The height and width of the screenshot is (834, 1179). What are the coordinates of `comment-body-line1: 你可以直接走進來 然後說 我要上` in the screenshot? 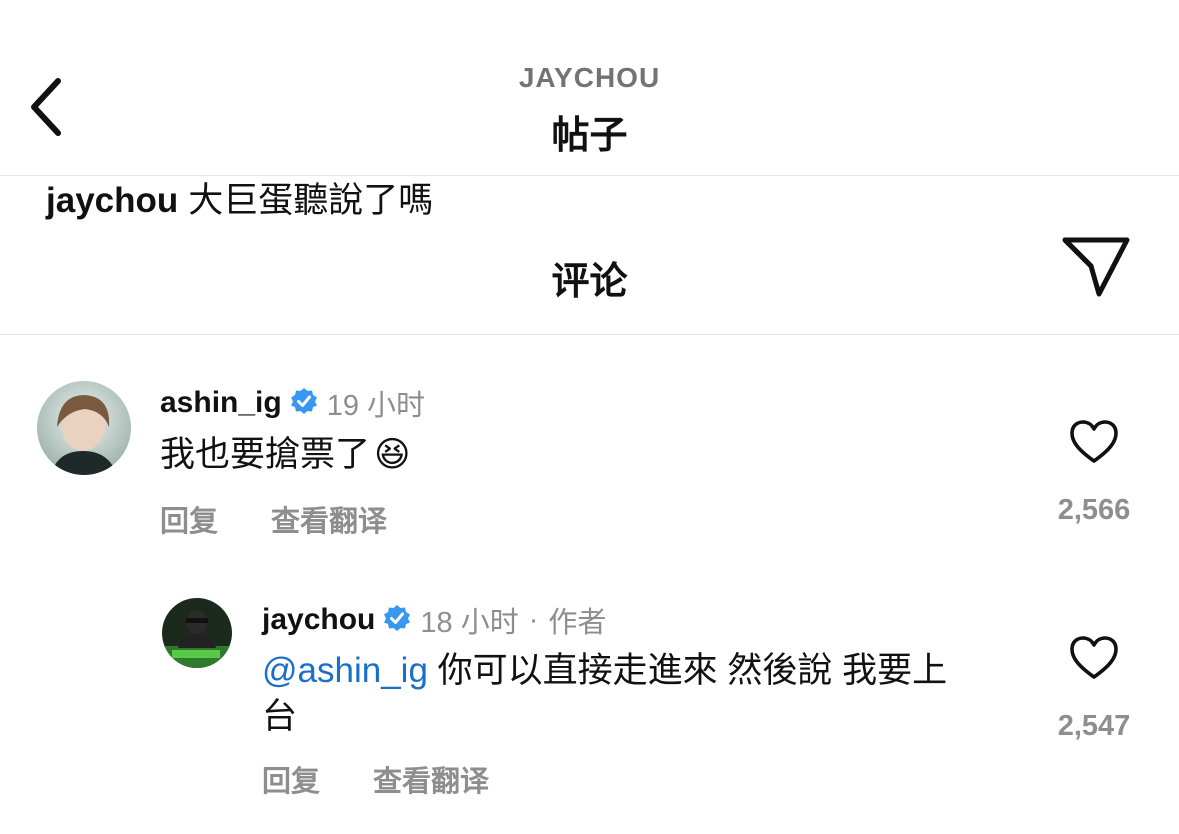 It's located at (692, 670).